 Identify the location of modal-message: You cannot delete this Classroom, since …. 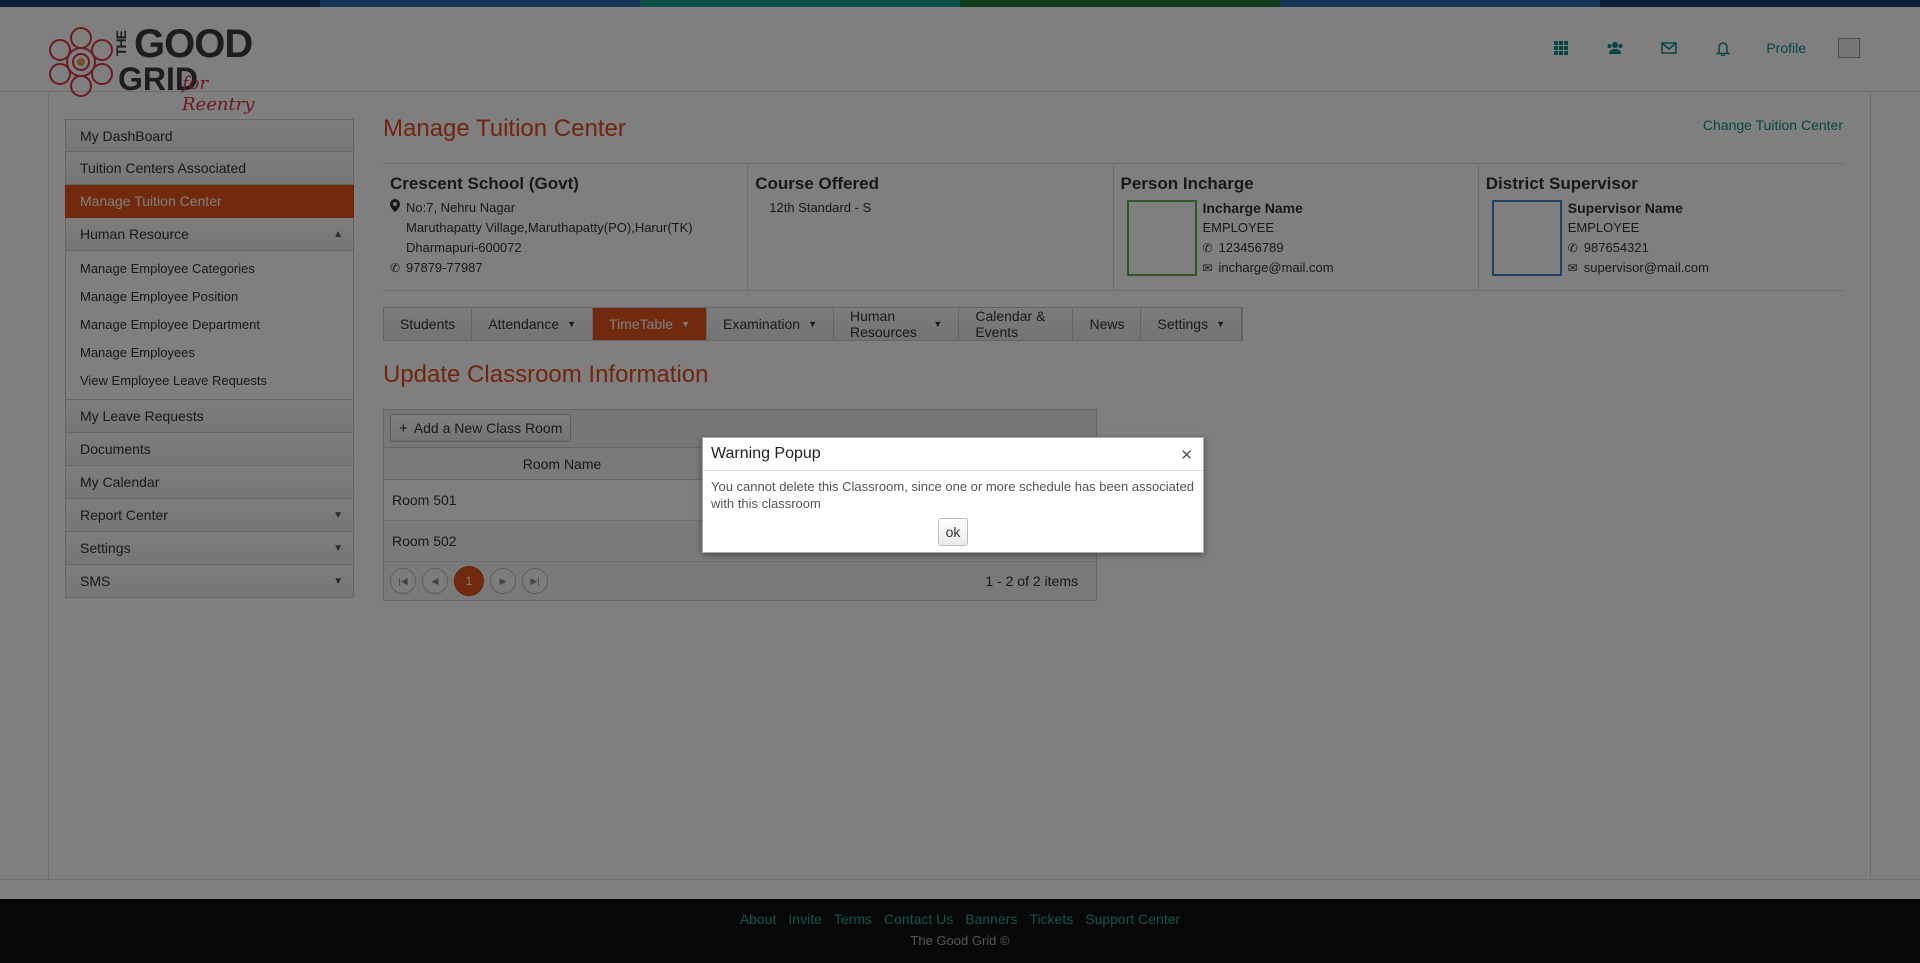
(952, 495).